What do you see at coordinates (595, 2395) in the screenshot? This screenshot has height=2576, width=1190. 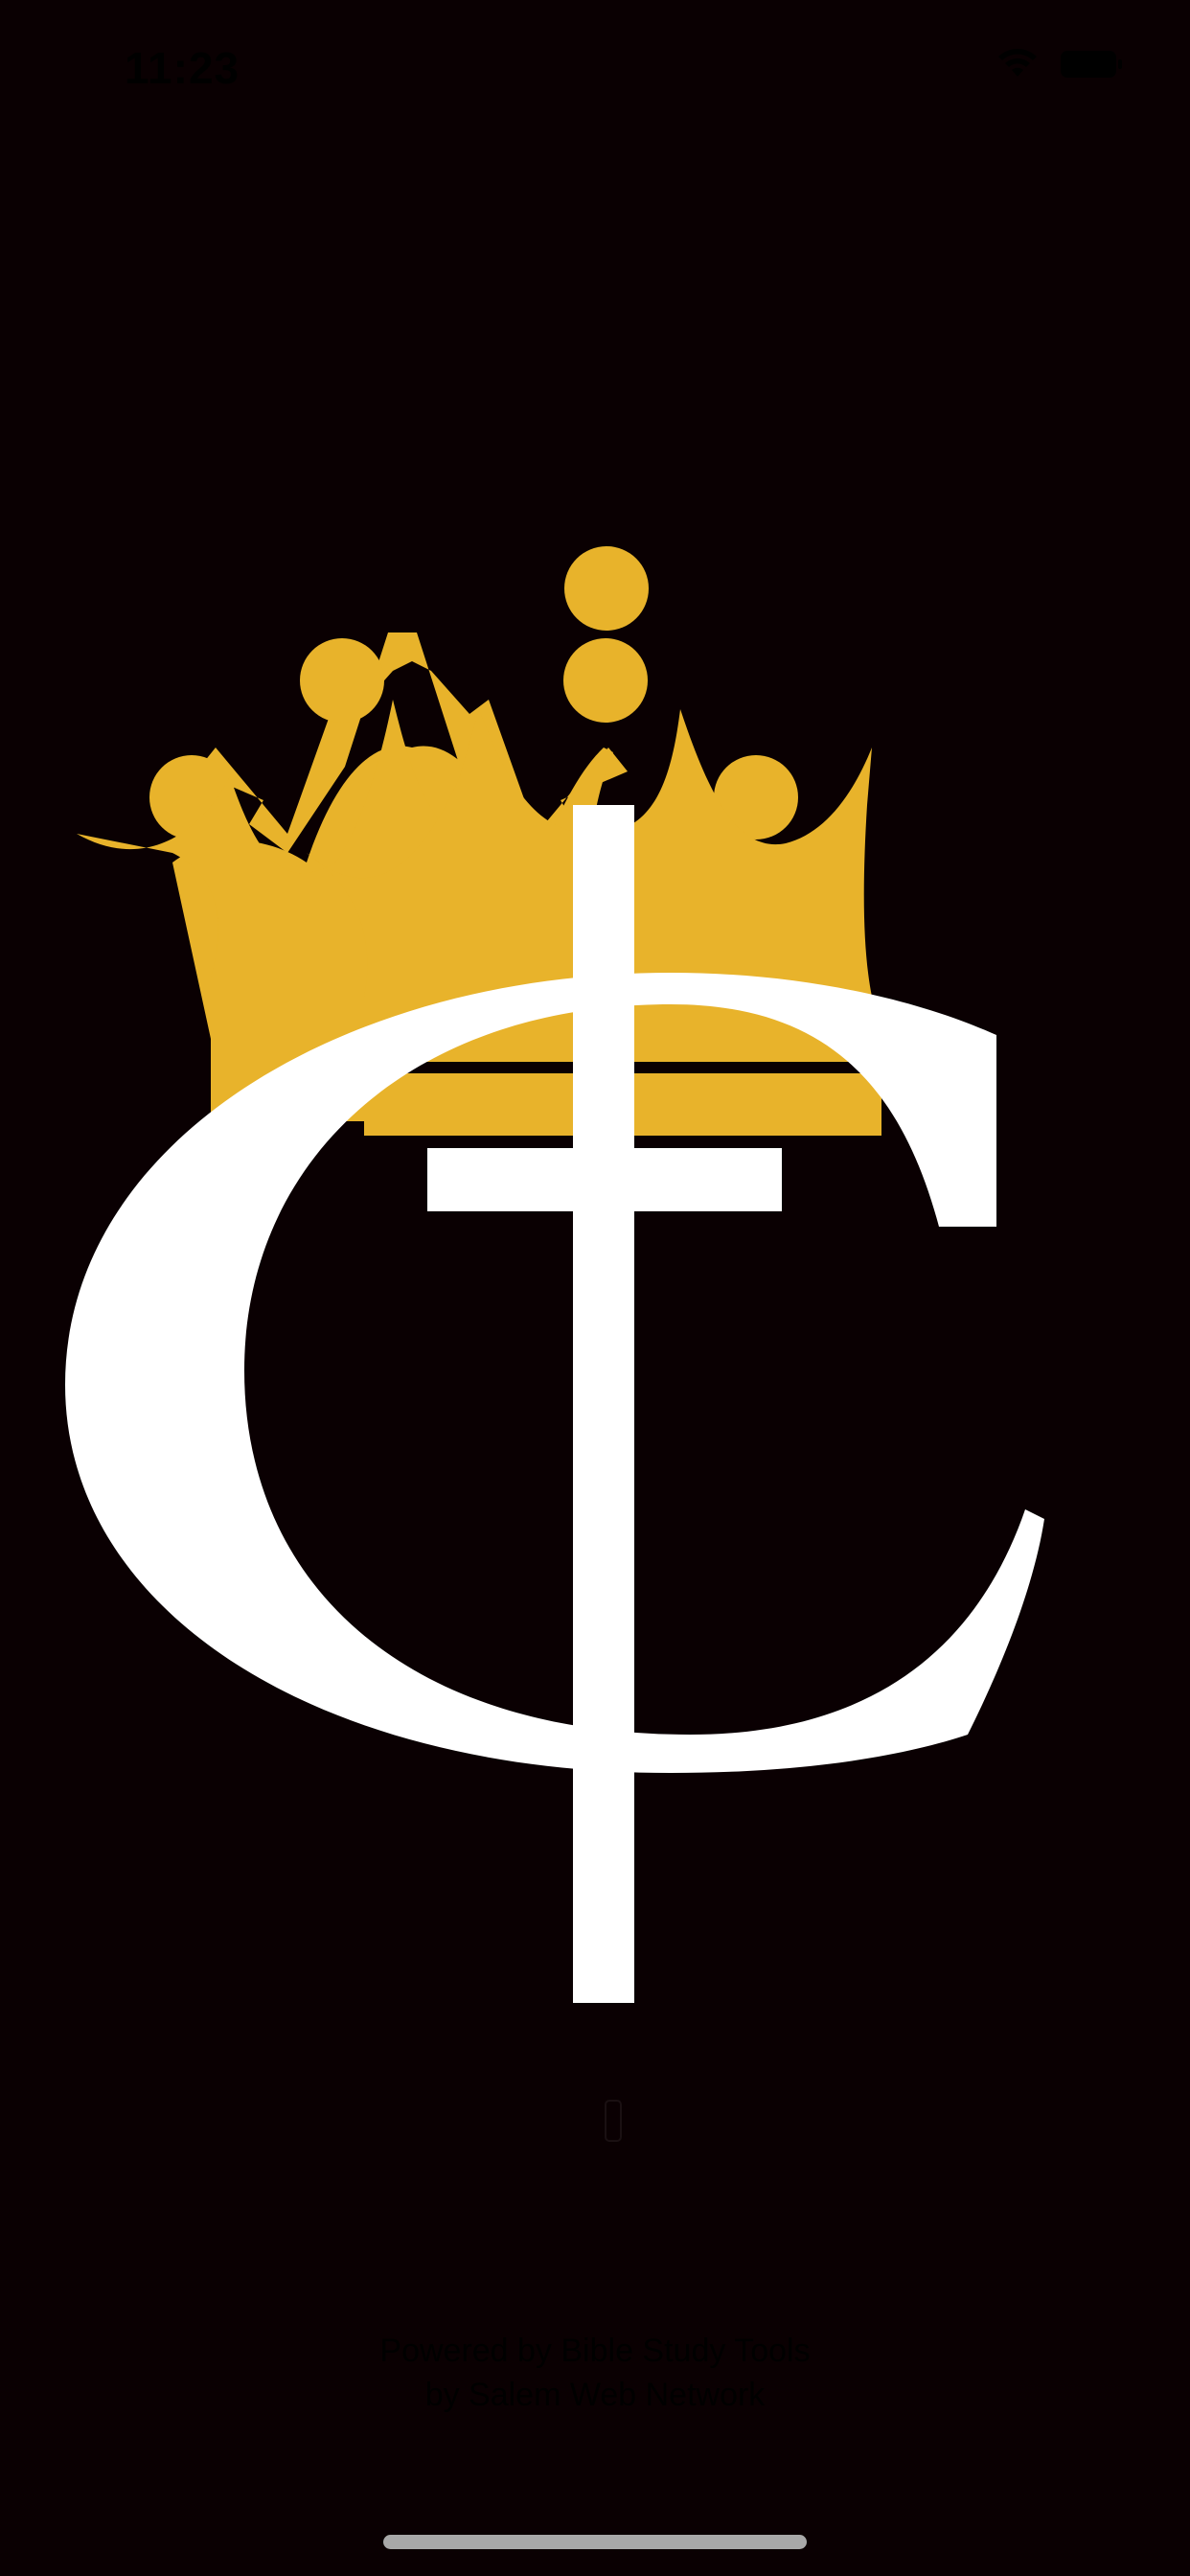 I see `footer-network: by Salem Web Network` at bounding box center [595, 2395].